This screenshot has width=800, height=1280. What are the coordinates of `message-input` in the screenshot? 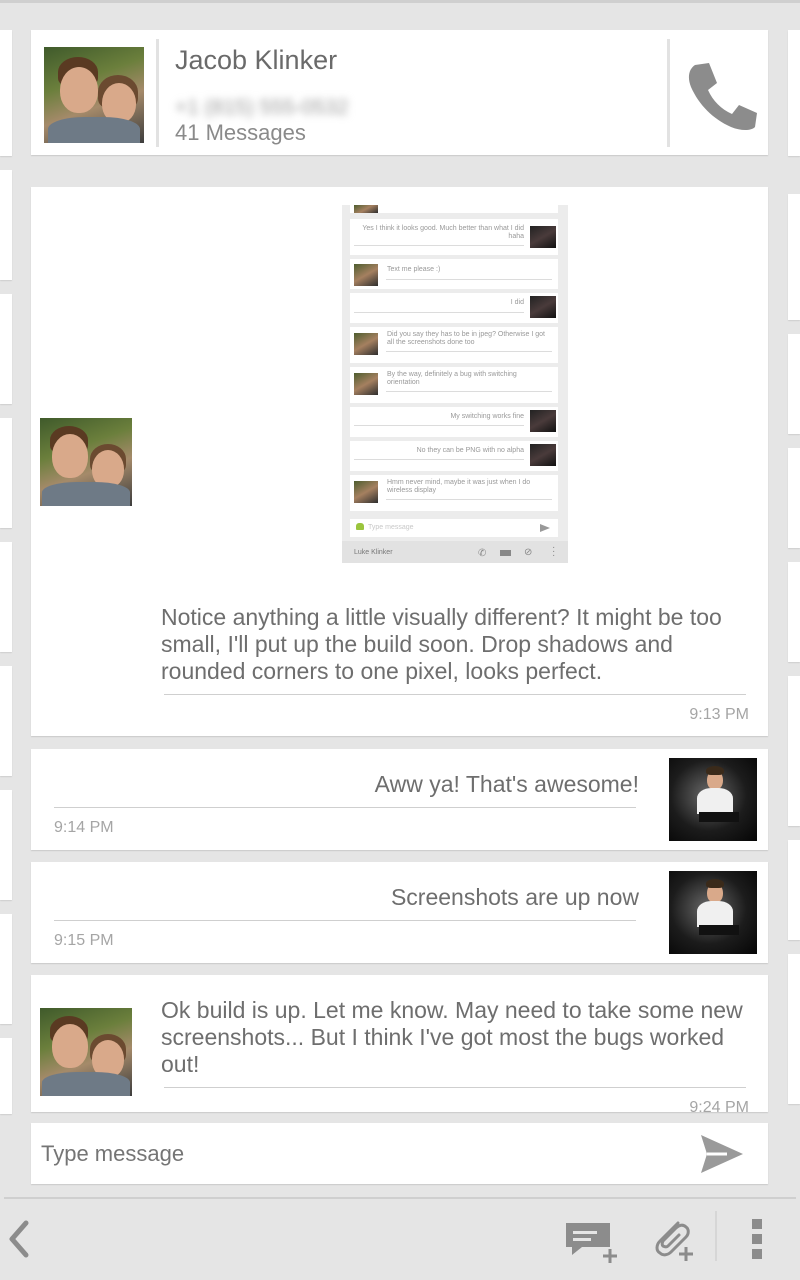 It's located at (361, 1154).